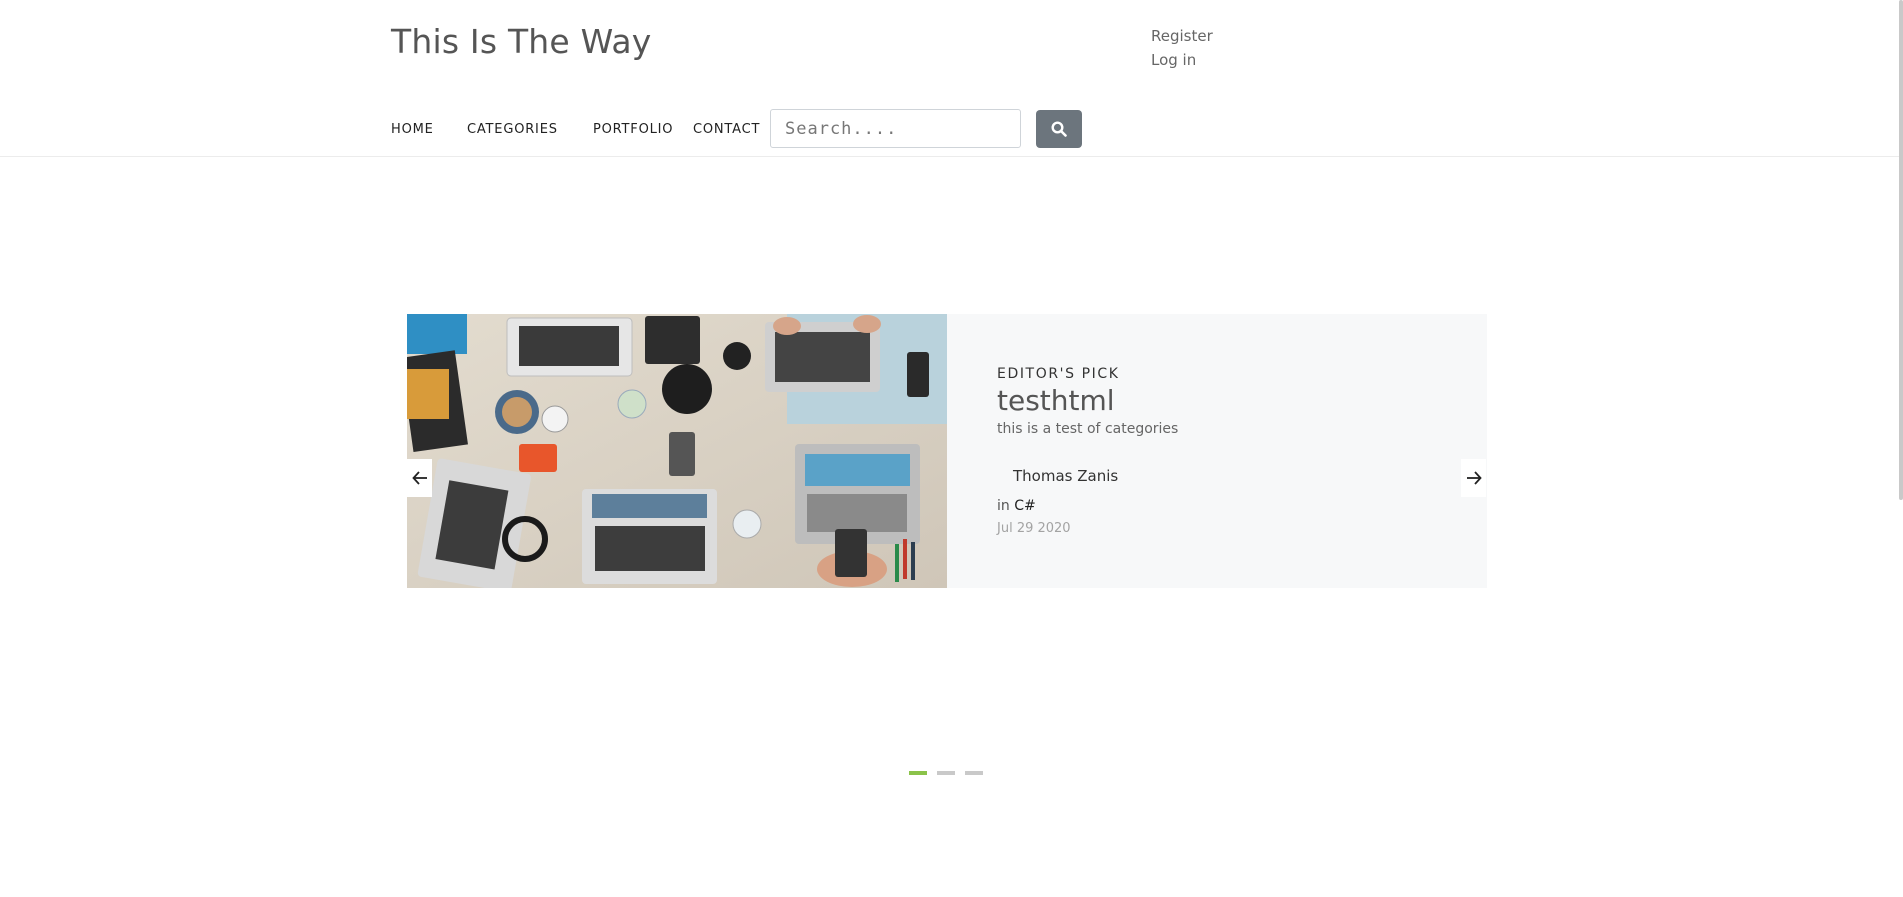 This screenshot has width=1903, height=897. I want to click on next-slide-button, so click(1473, 478).